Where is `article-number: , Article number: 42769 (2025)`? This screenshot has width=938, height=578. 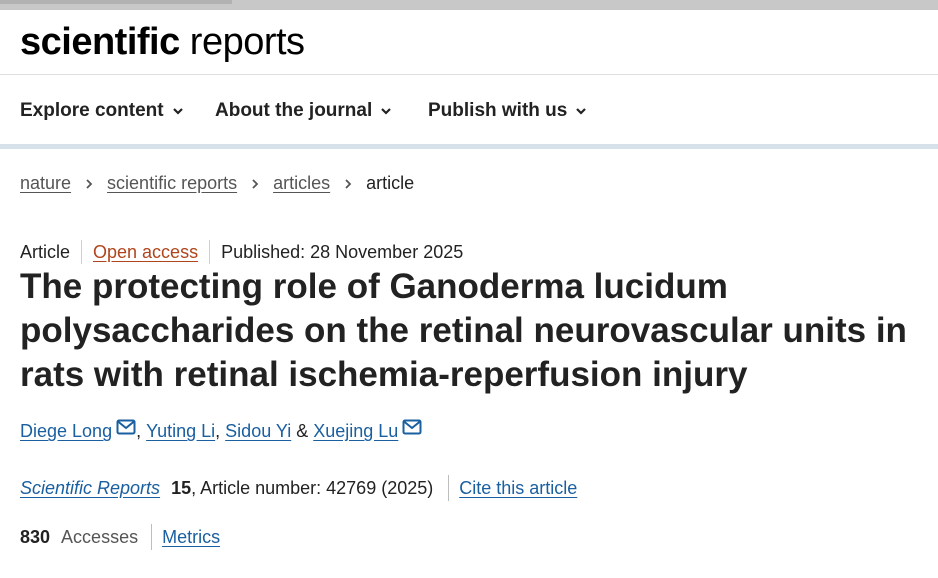
article-number: , Article number: 42769 (2025) is located at coordinates (312, 487).